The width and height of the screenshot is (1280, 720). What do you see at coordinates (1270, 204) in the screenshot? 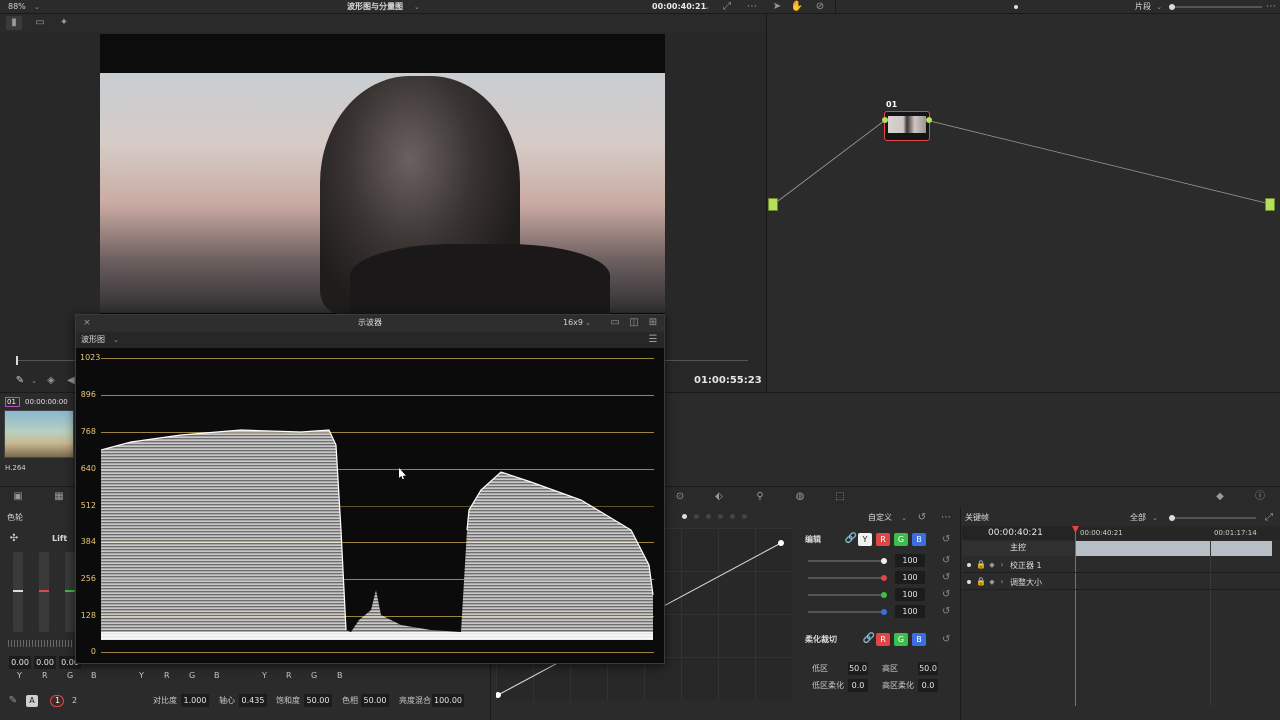
I see `output-connector` at bounding box center [1270, 204].